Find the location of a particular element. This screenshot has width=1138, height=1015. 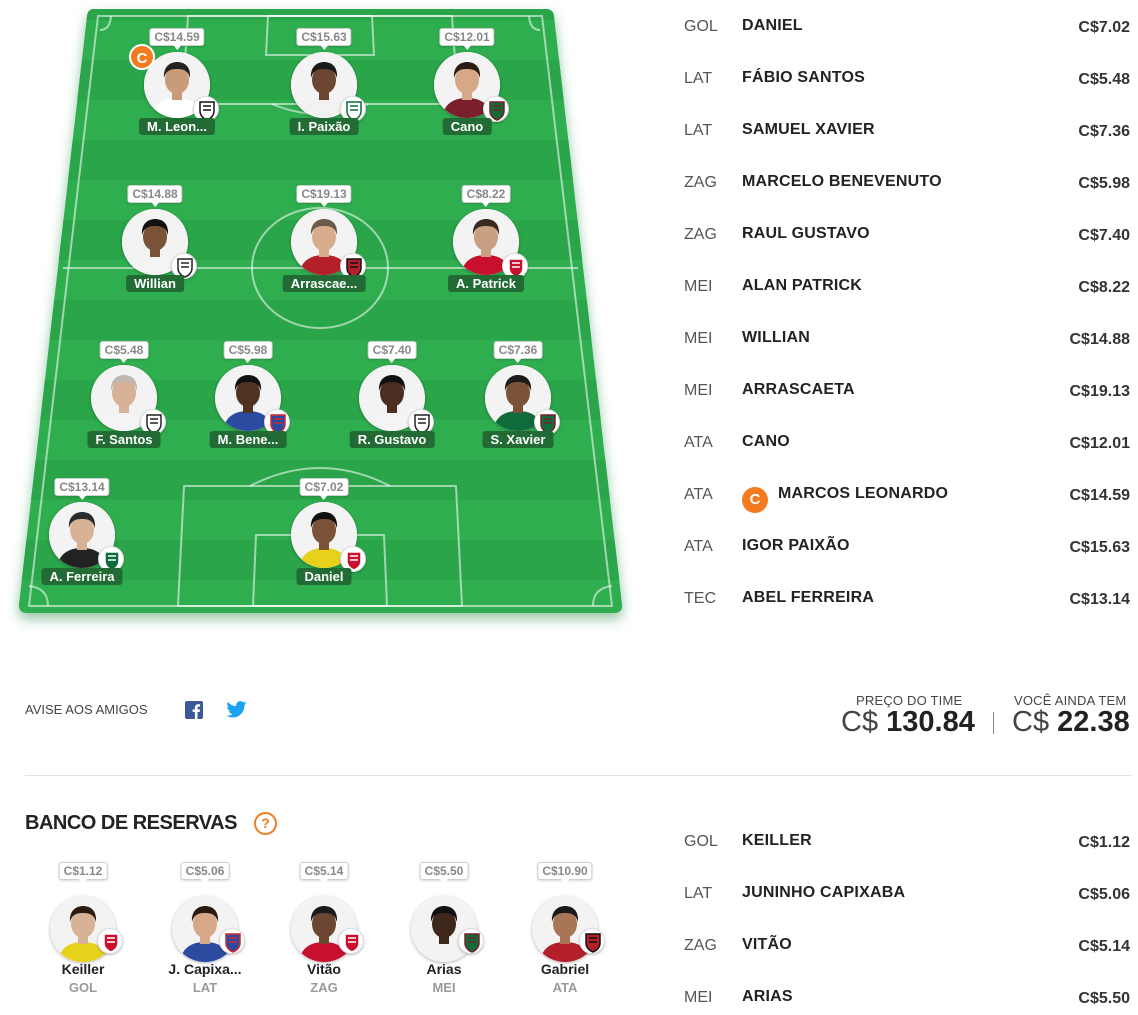

player-price: C$5.48 is located at coordinates (1104, 79).